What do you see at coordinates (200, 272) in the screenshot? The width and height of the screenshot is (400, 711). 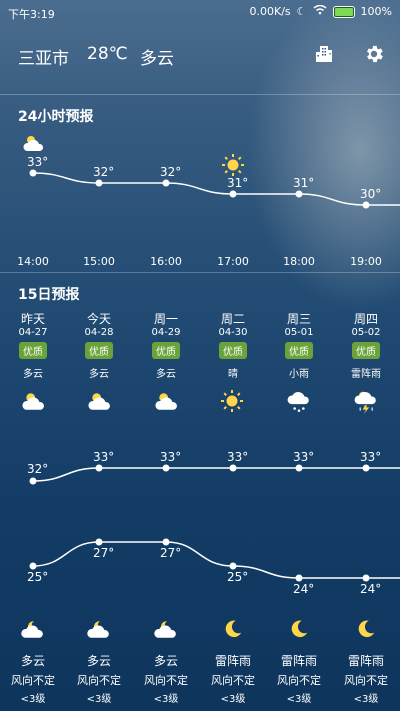 I see `divider` at bounding box center [200, 272].